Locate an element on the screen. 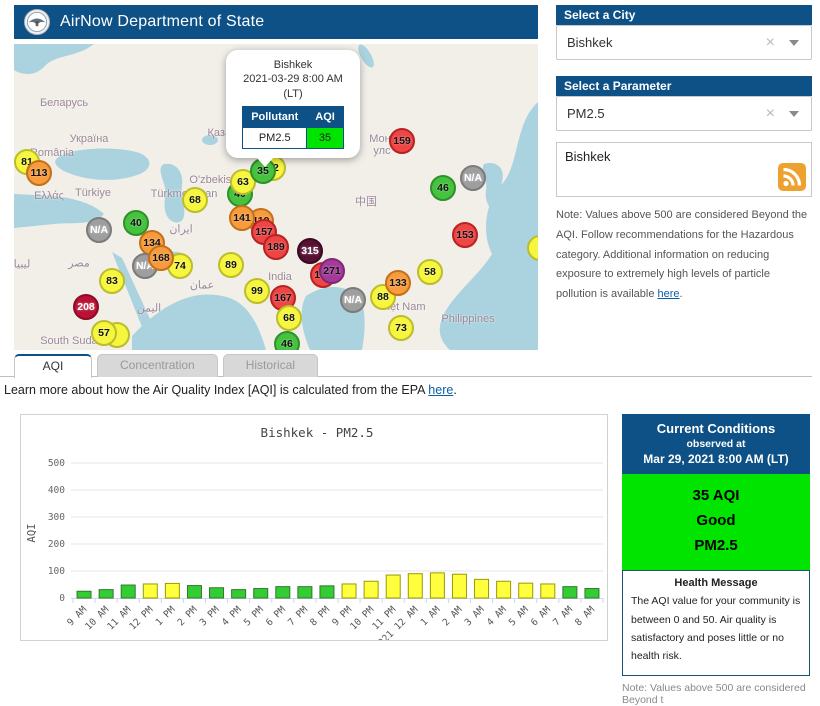 This screenshot has width=820, height=706. parameter-dropdown-arrow-icon is located at coordinates (794, 113).